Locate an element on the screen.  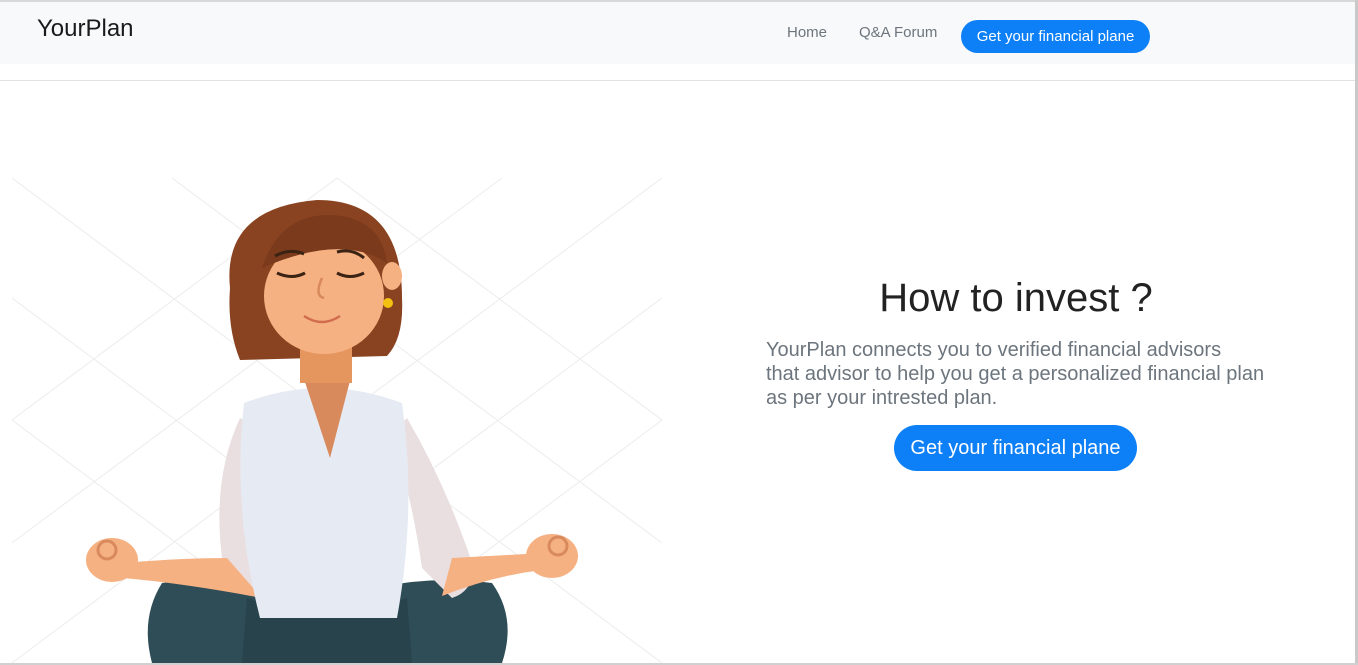
hero-get-plan-button: Get your financial plane is located at coordinates (1015, 448).